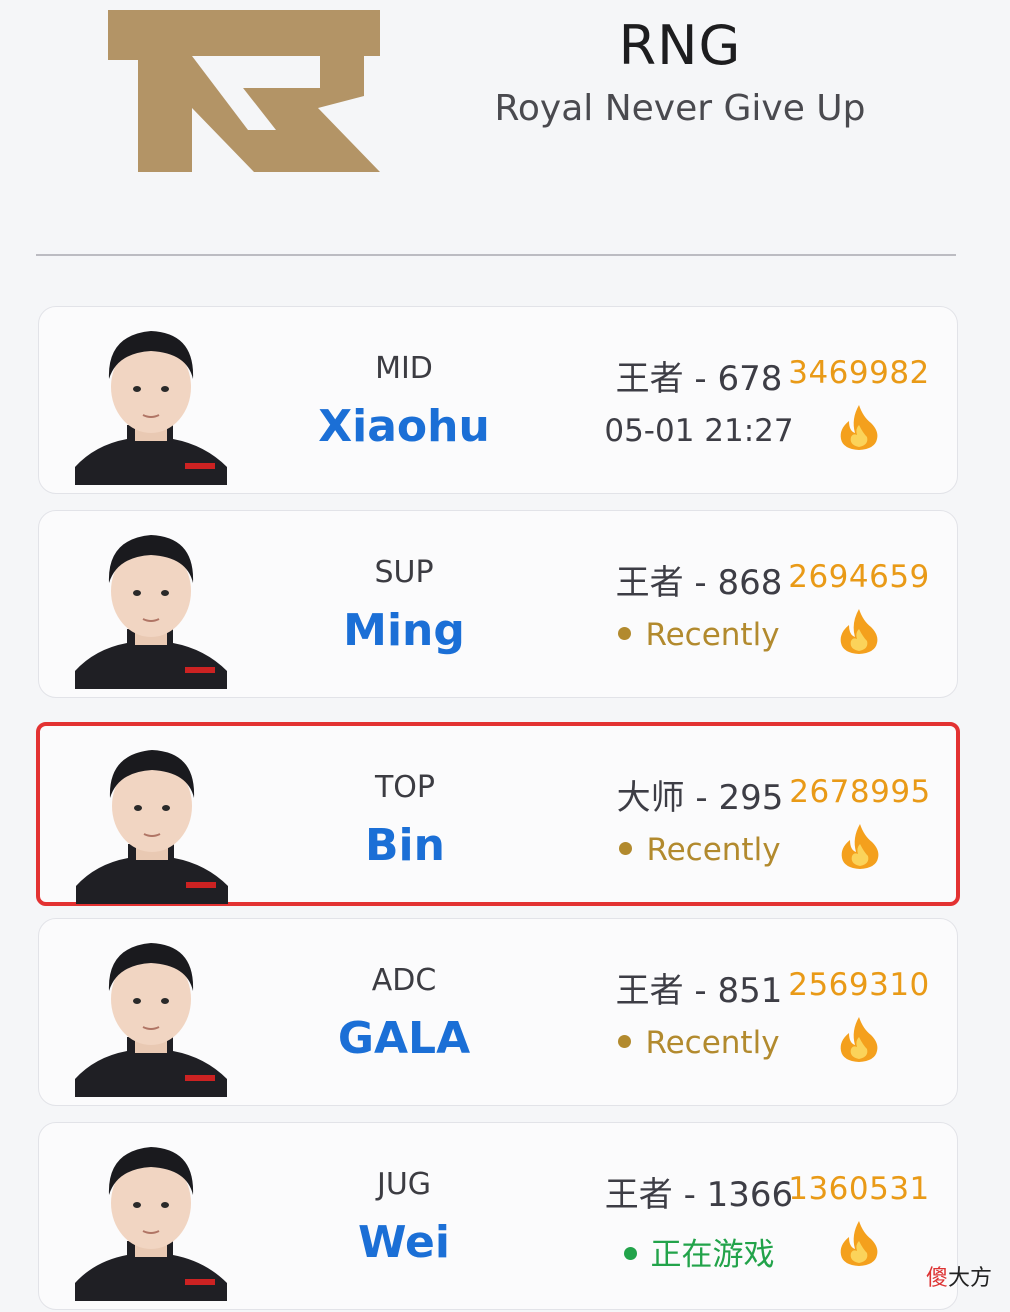 Image resolution: width=1010 pixels, height=1312 pixels. I want to click on team-abbreviation: RNG, so click(680, 45).